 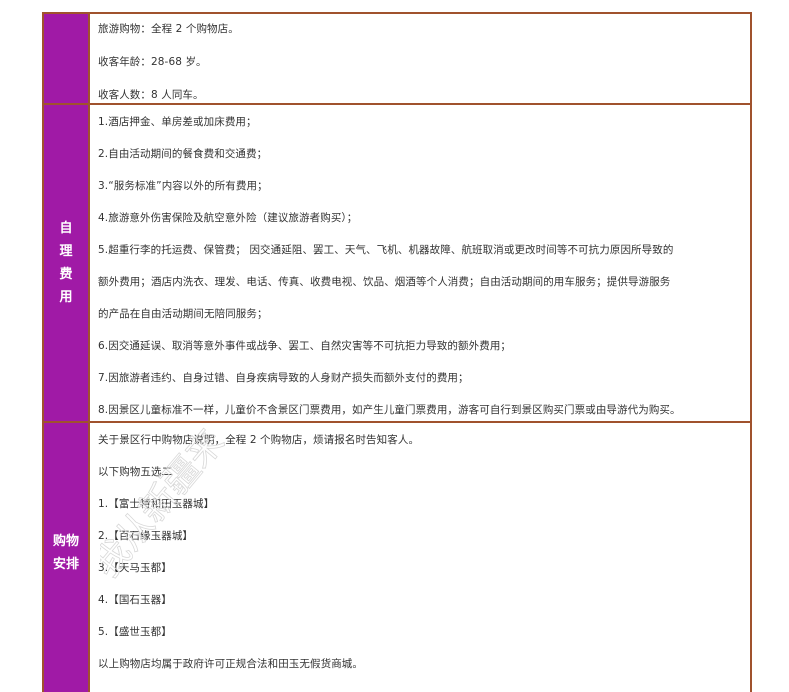 What do you see at coordinates (65, 541) in the screenshot?
I see `label-line: 购物` at bounding box center [65, 541].